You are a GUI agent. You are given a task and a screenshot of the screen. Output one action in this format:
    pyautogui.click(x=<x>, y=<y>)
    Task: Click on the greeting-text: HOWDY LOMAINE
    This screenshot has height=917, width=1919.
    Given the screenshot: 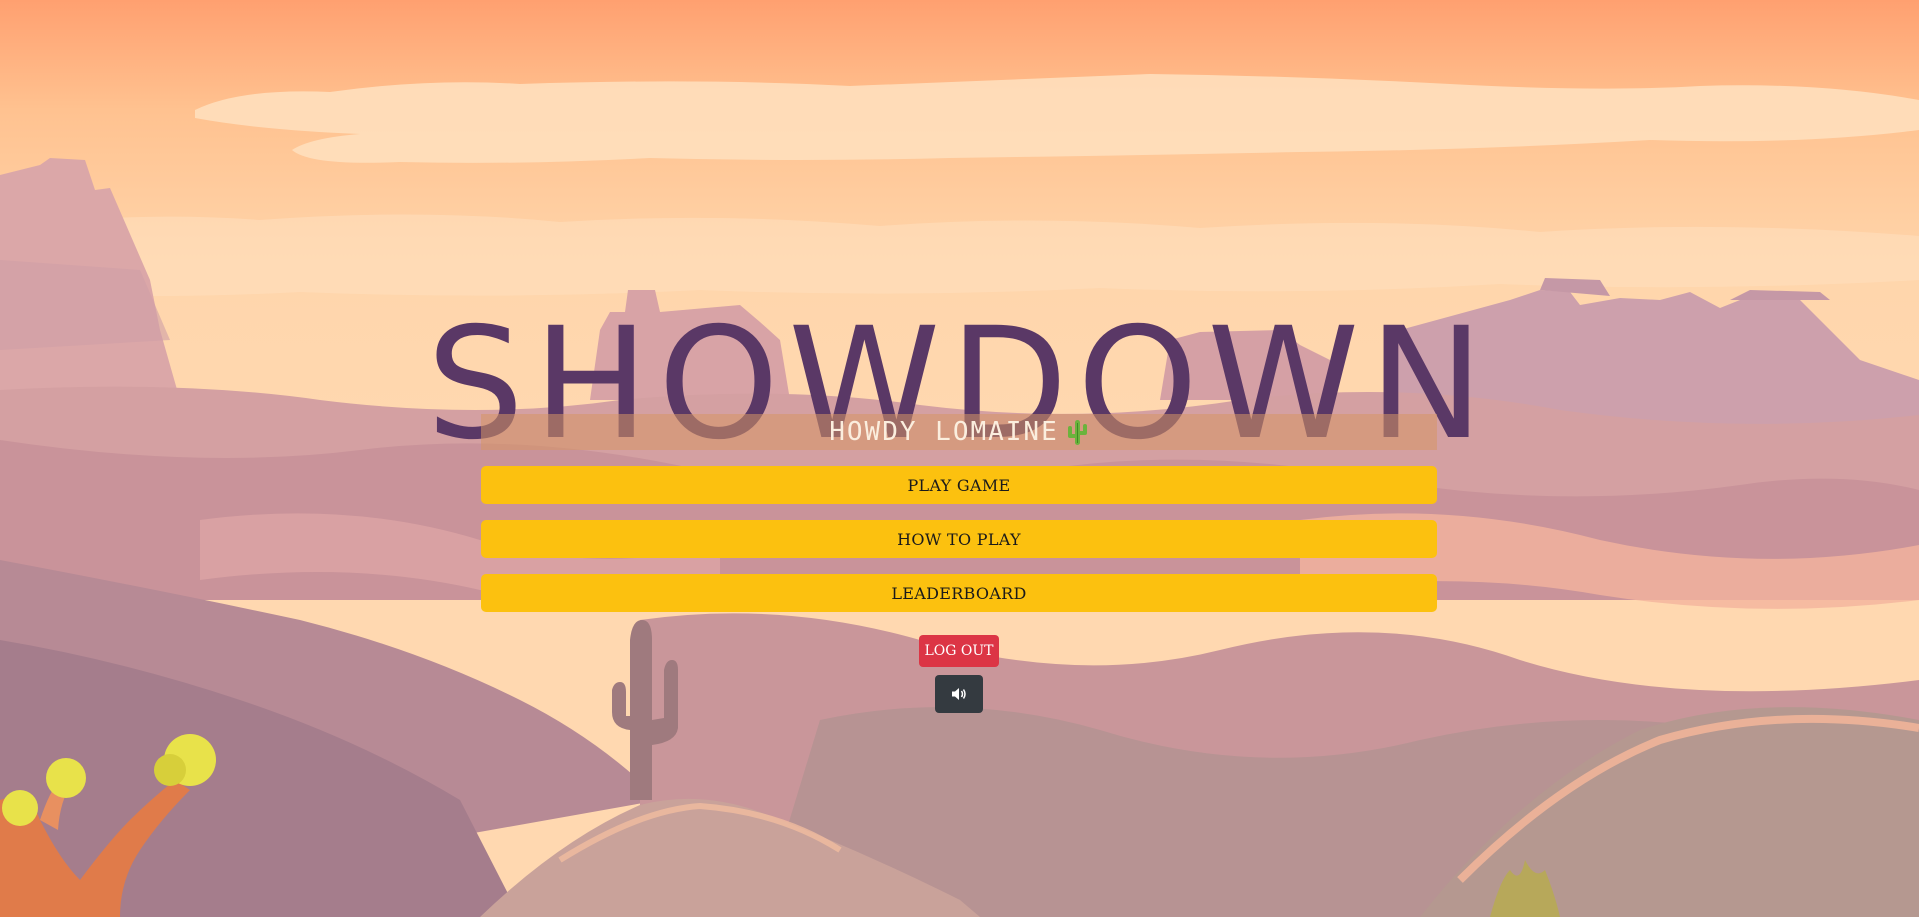 What is the action you would take?
    pyautogui.click(x=944, y=432)
    